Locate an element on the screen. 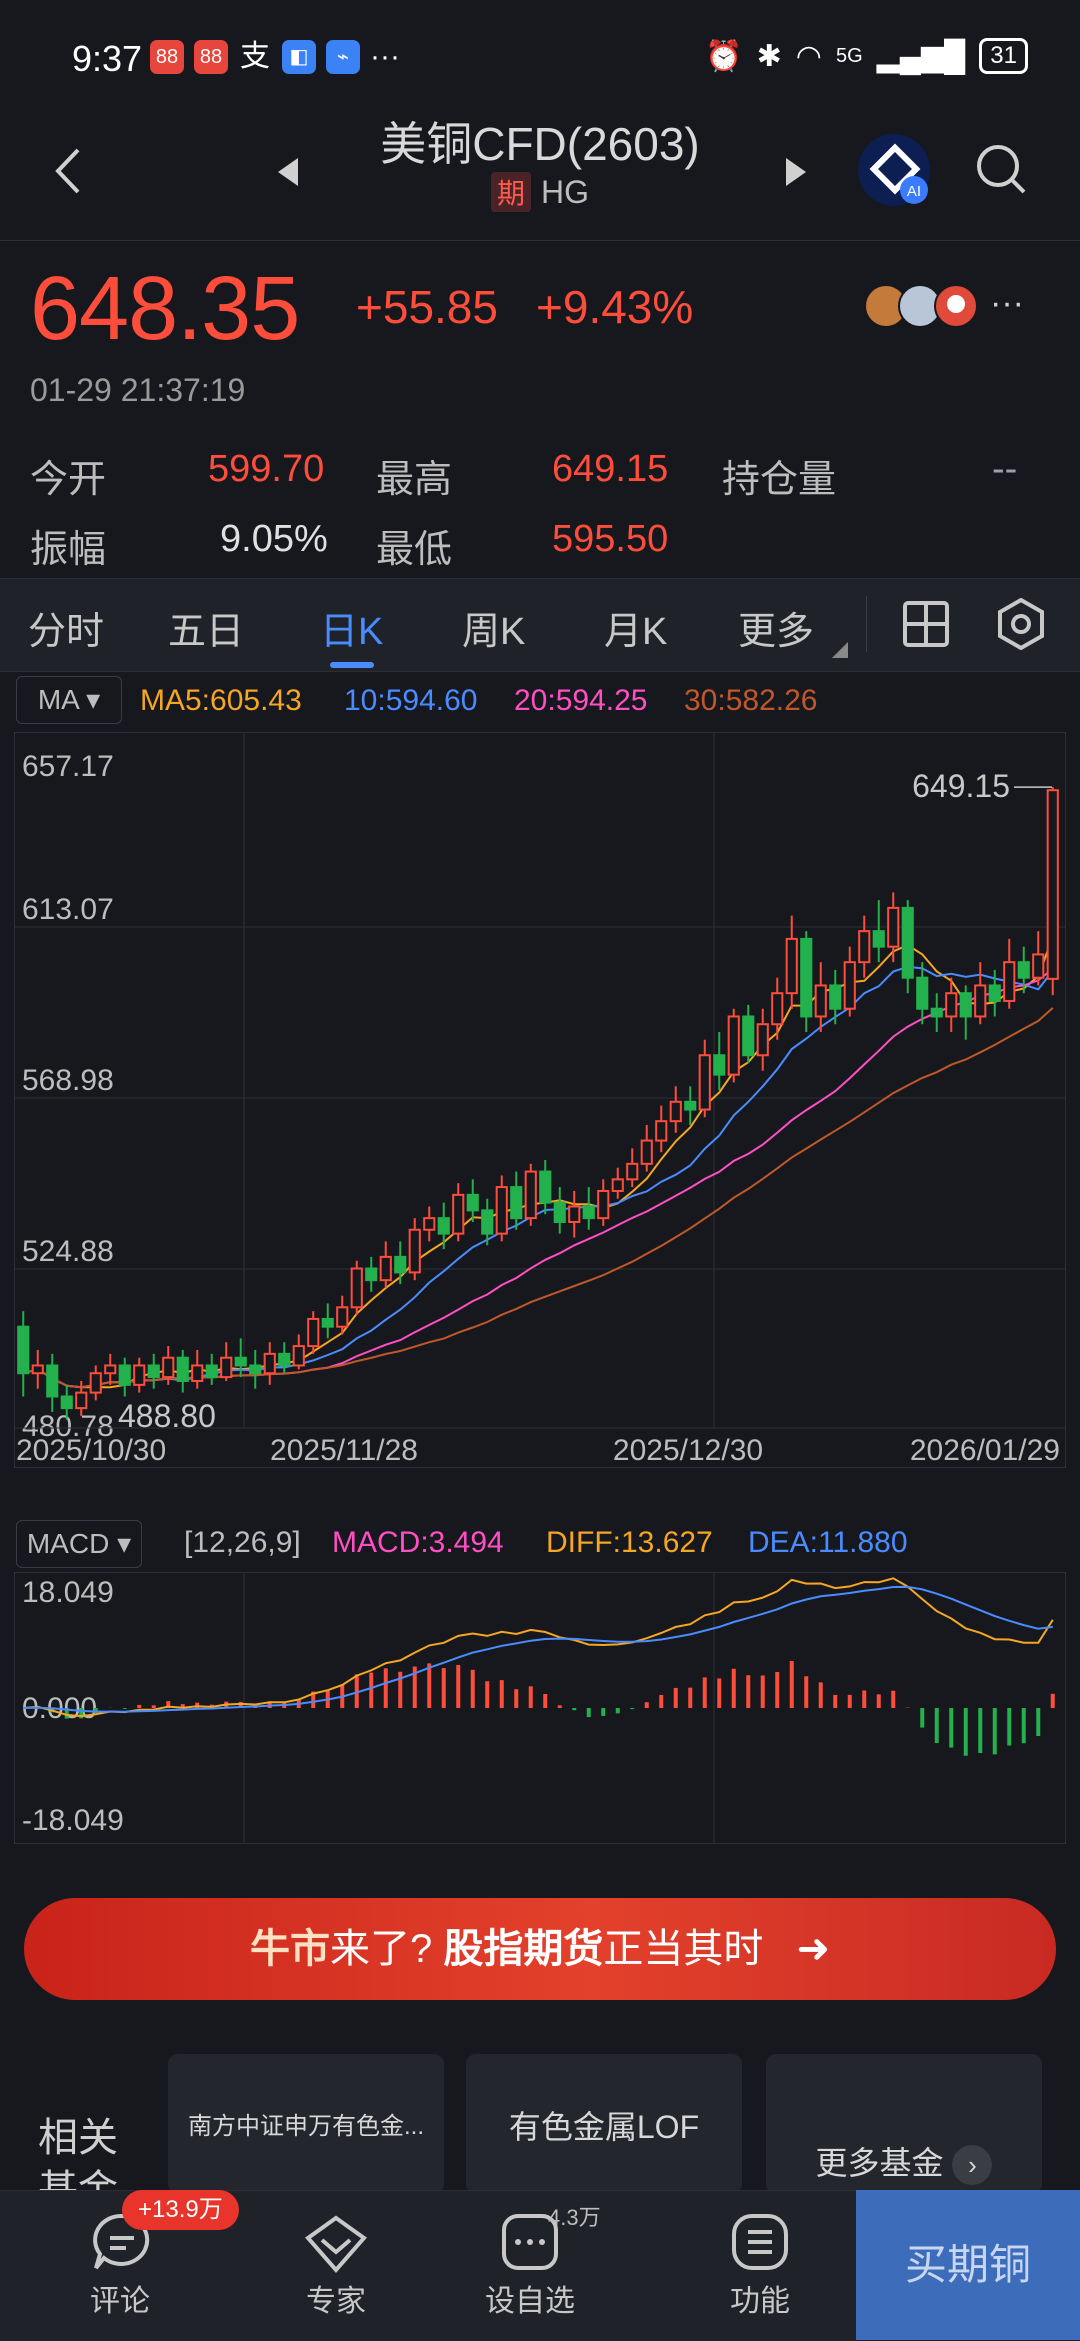 Image resolution: width=1080 pixels, height=2341 pixels. user-avatars is located at coordinates (924, 306).